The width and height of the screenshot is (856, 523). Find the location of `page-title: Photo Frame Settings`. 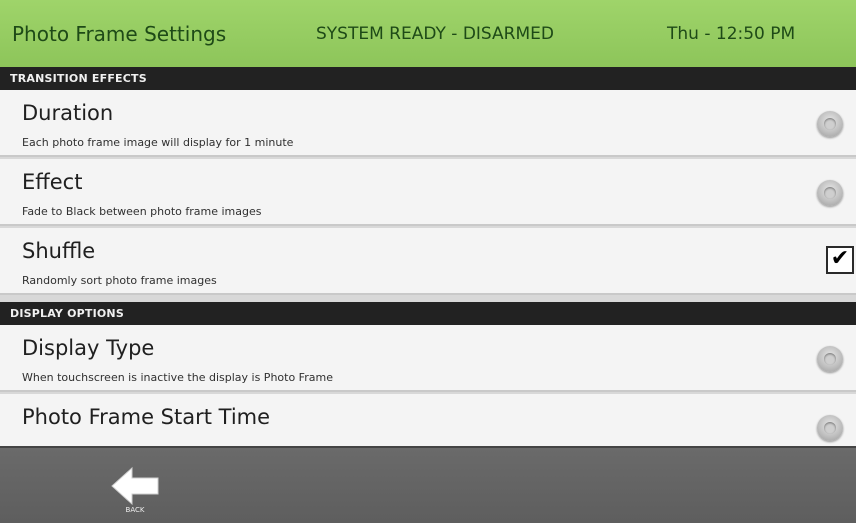

page-title: Photo Frame Settings is located at coordinates (119, 34).